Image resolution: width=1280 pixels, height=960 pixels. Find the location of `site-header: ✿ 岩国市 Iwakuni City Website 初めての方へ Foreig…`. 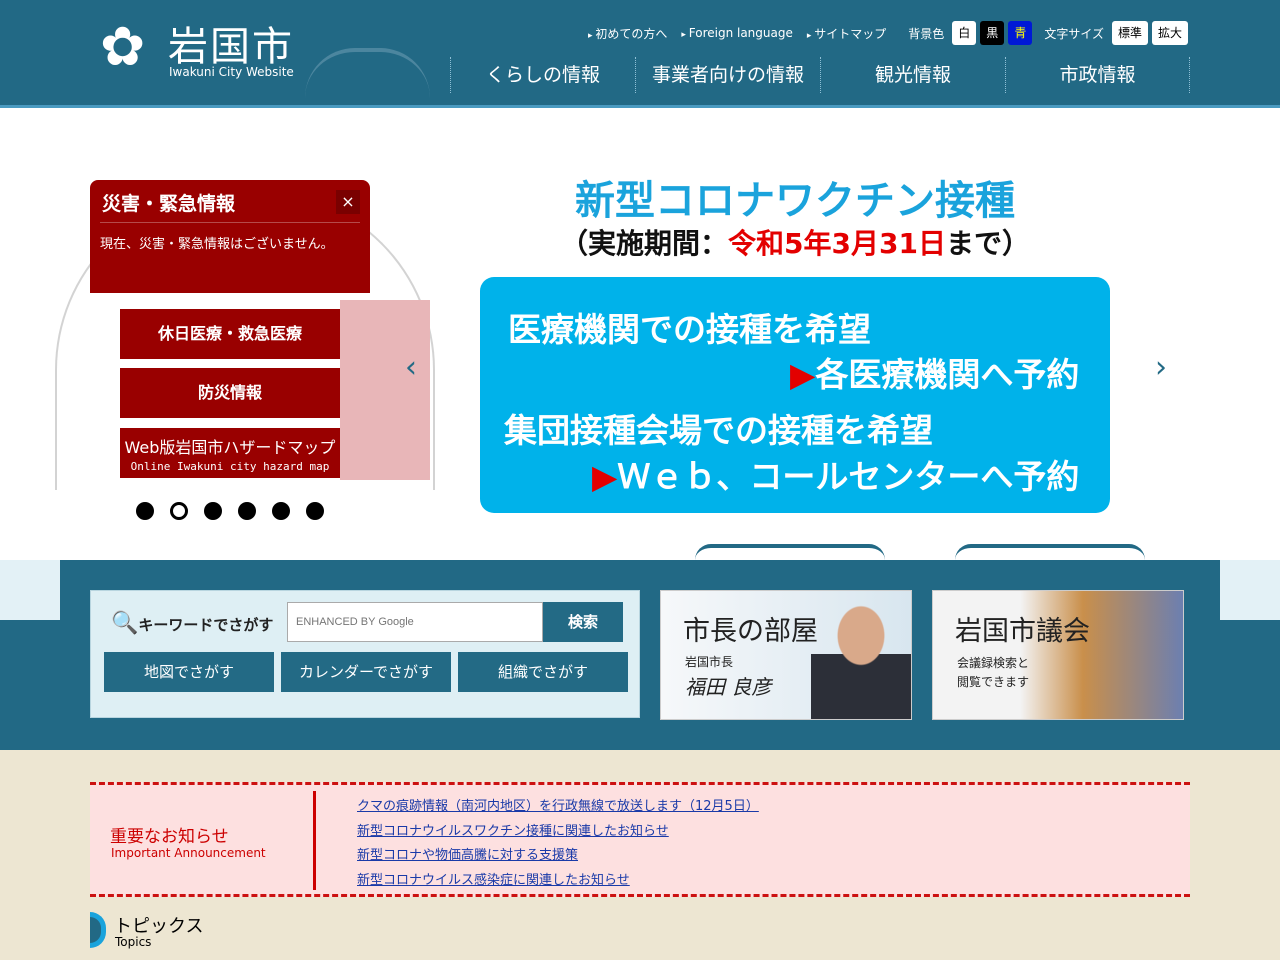

site-header: ✿ 岩国市 Iwakuni City Website 初めての方へ Foreig… is located at coordinates (640, 54).